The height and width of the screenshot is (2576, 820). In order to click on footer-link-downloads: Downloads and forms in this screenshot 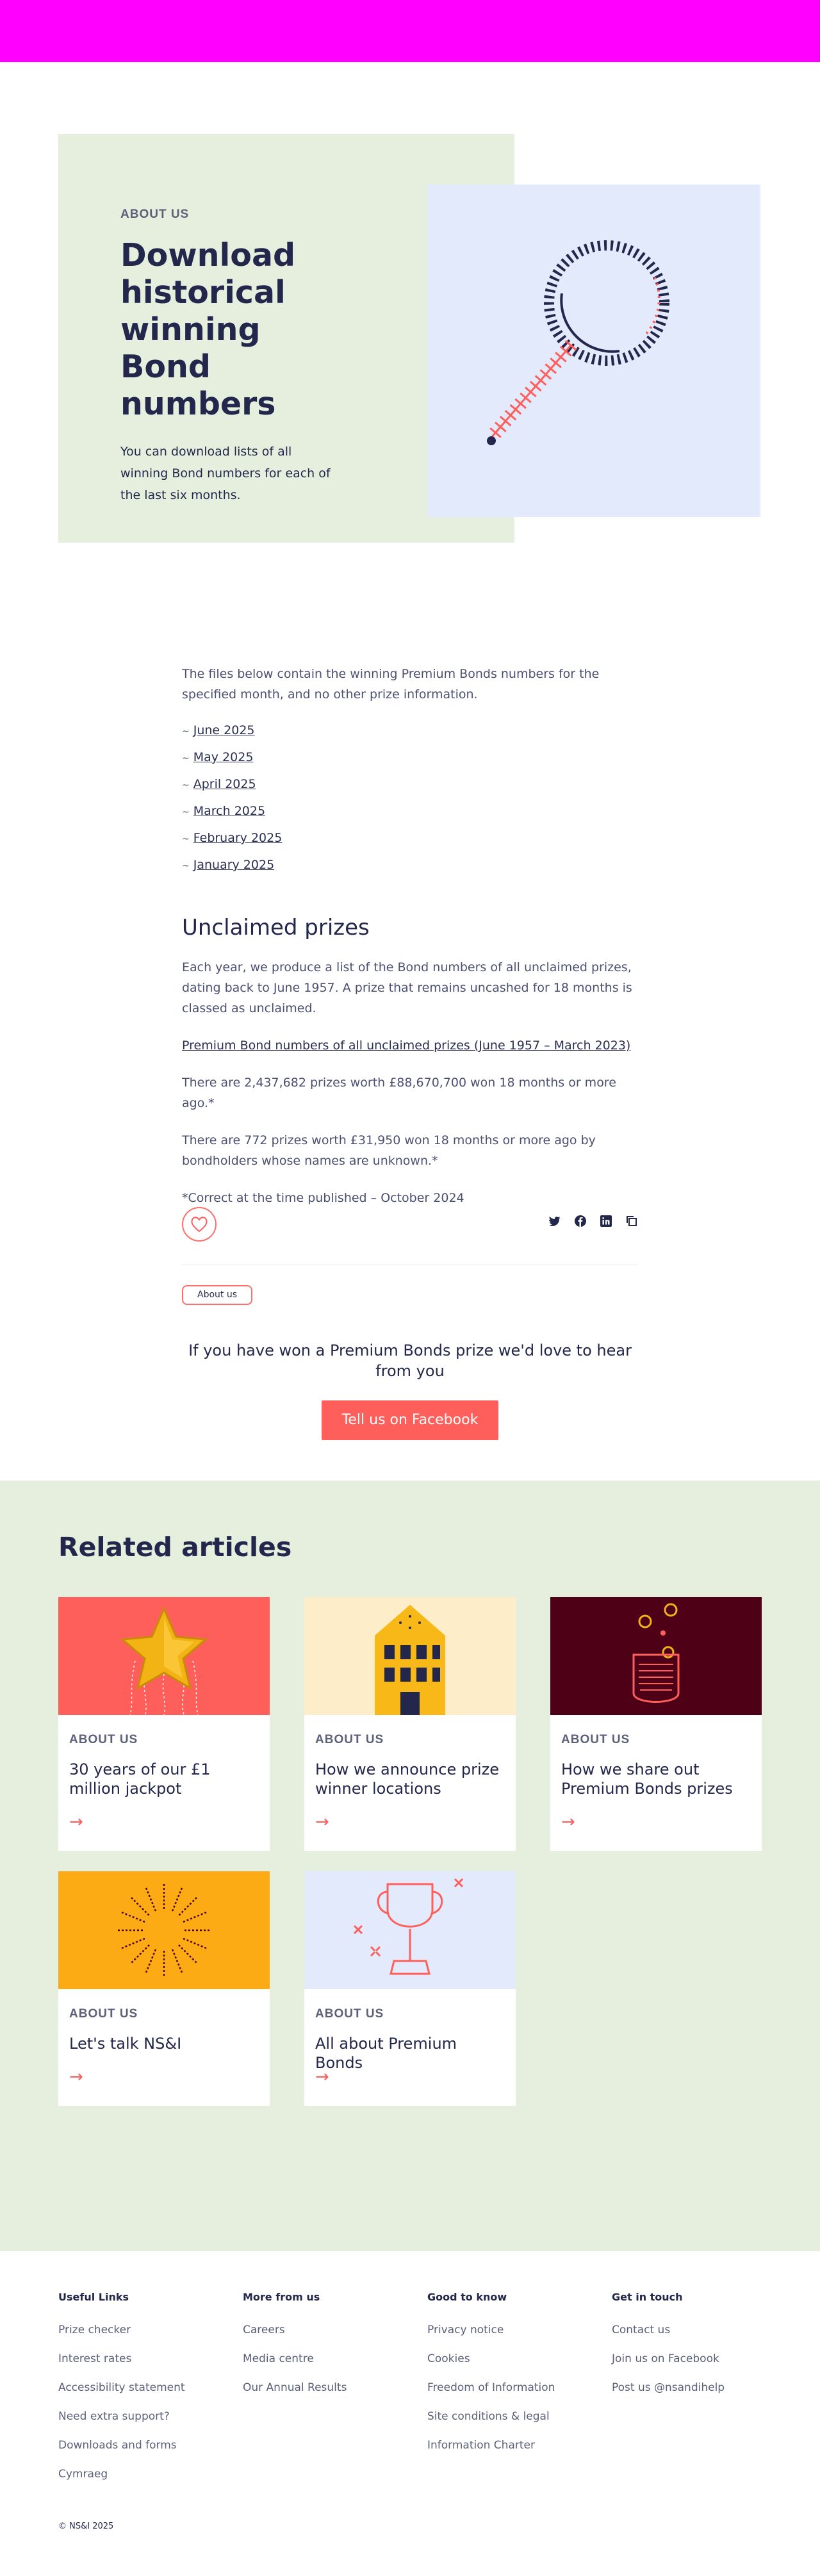, I will do `click(141, 2445)`.